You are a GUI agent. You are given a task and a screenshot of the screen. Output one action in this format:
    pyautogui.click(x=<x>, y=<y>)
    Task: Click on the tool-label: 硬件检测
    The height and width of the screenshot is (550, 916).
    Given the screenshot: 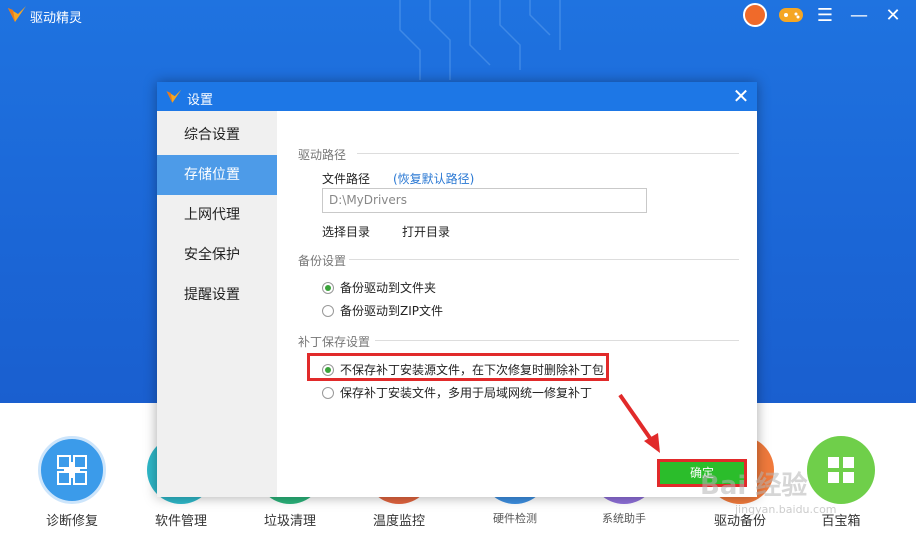 What is the action you would take?
    pyautogui.click(x=515, y=518)
    